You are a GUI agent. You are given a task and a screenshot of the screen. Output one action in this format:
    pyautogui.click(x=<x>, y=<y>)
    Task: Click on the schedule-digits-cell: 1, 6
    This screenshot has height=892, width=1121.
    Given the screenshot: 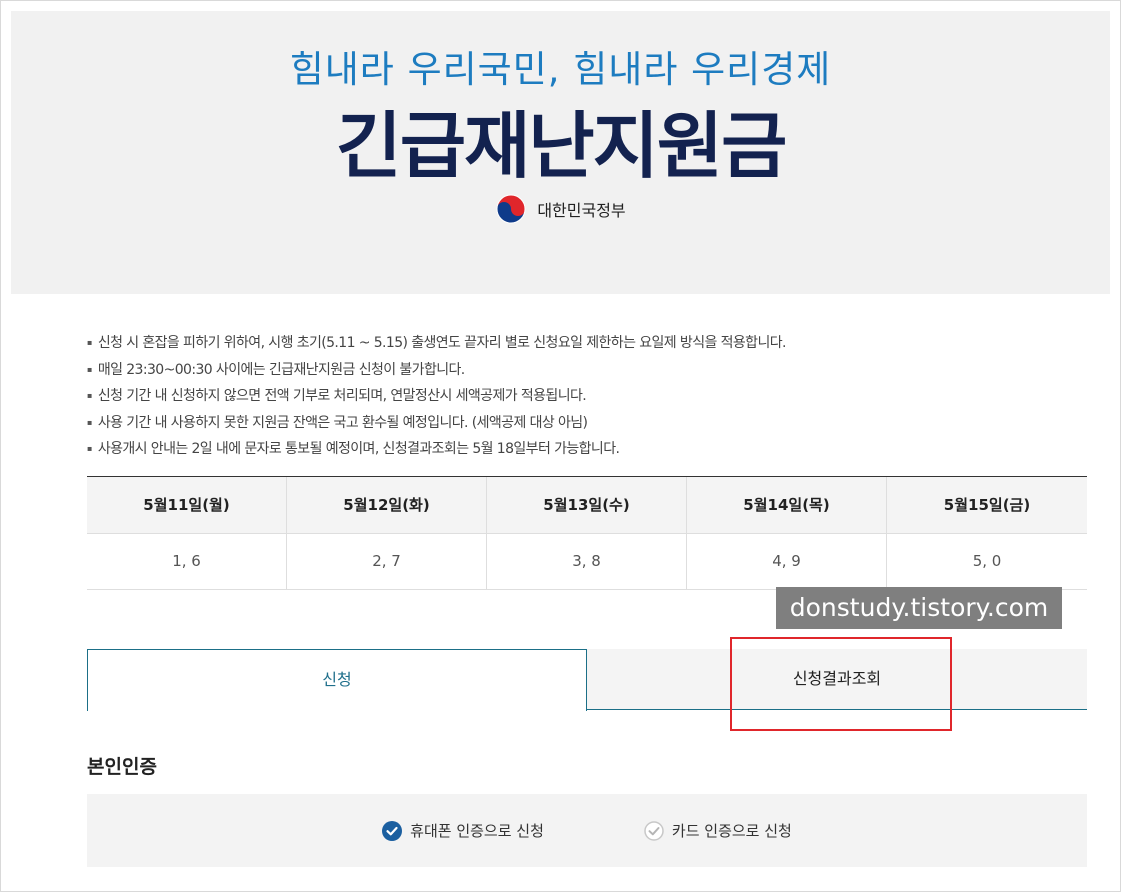 What is the action you would take?
    pyautogui.click(x=187, y=562)
    